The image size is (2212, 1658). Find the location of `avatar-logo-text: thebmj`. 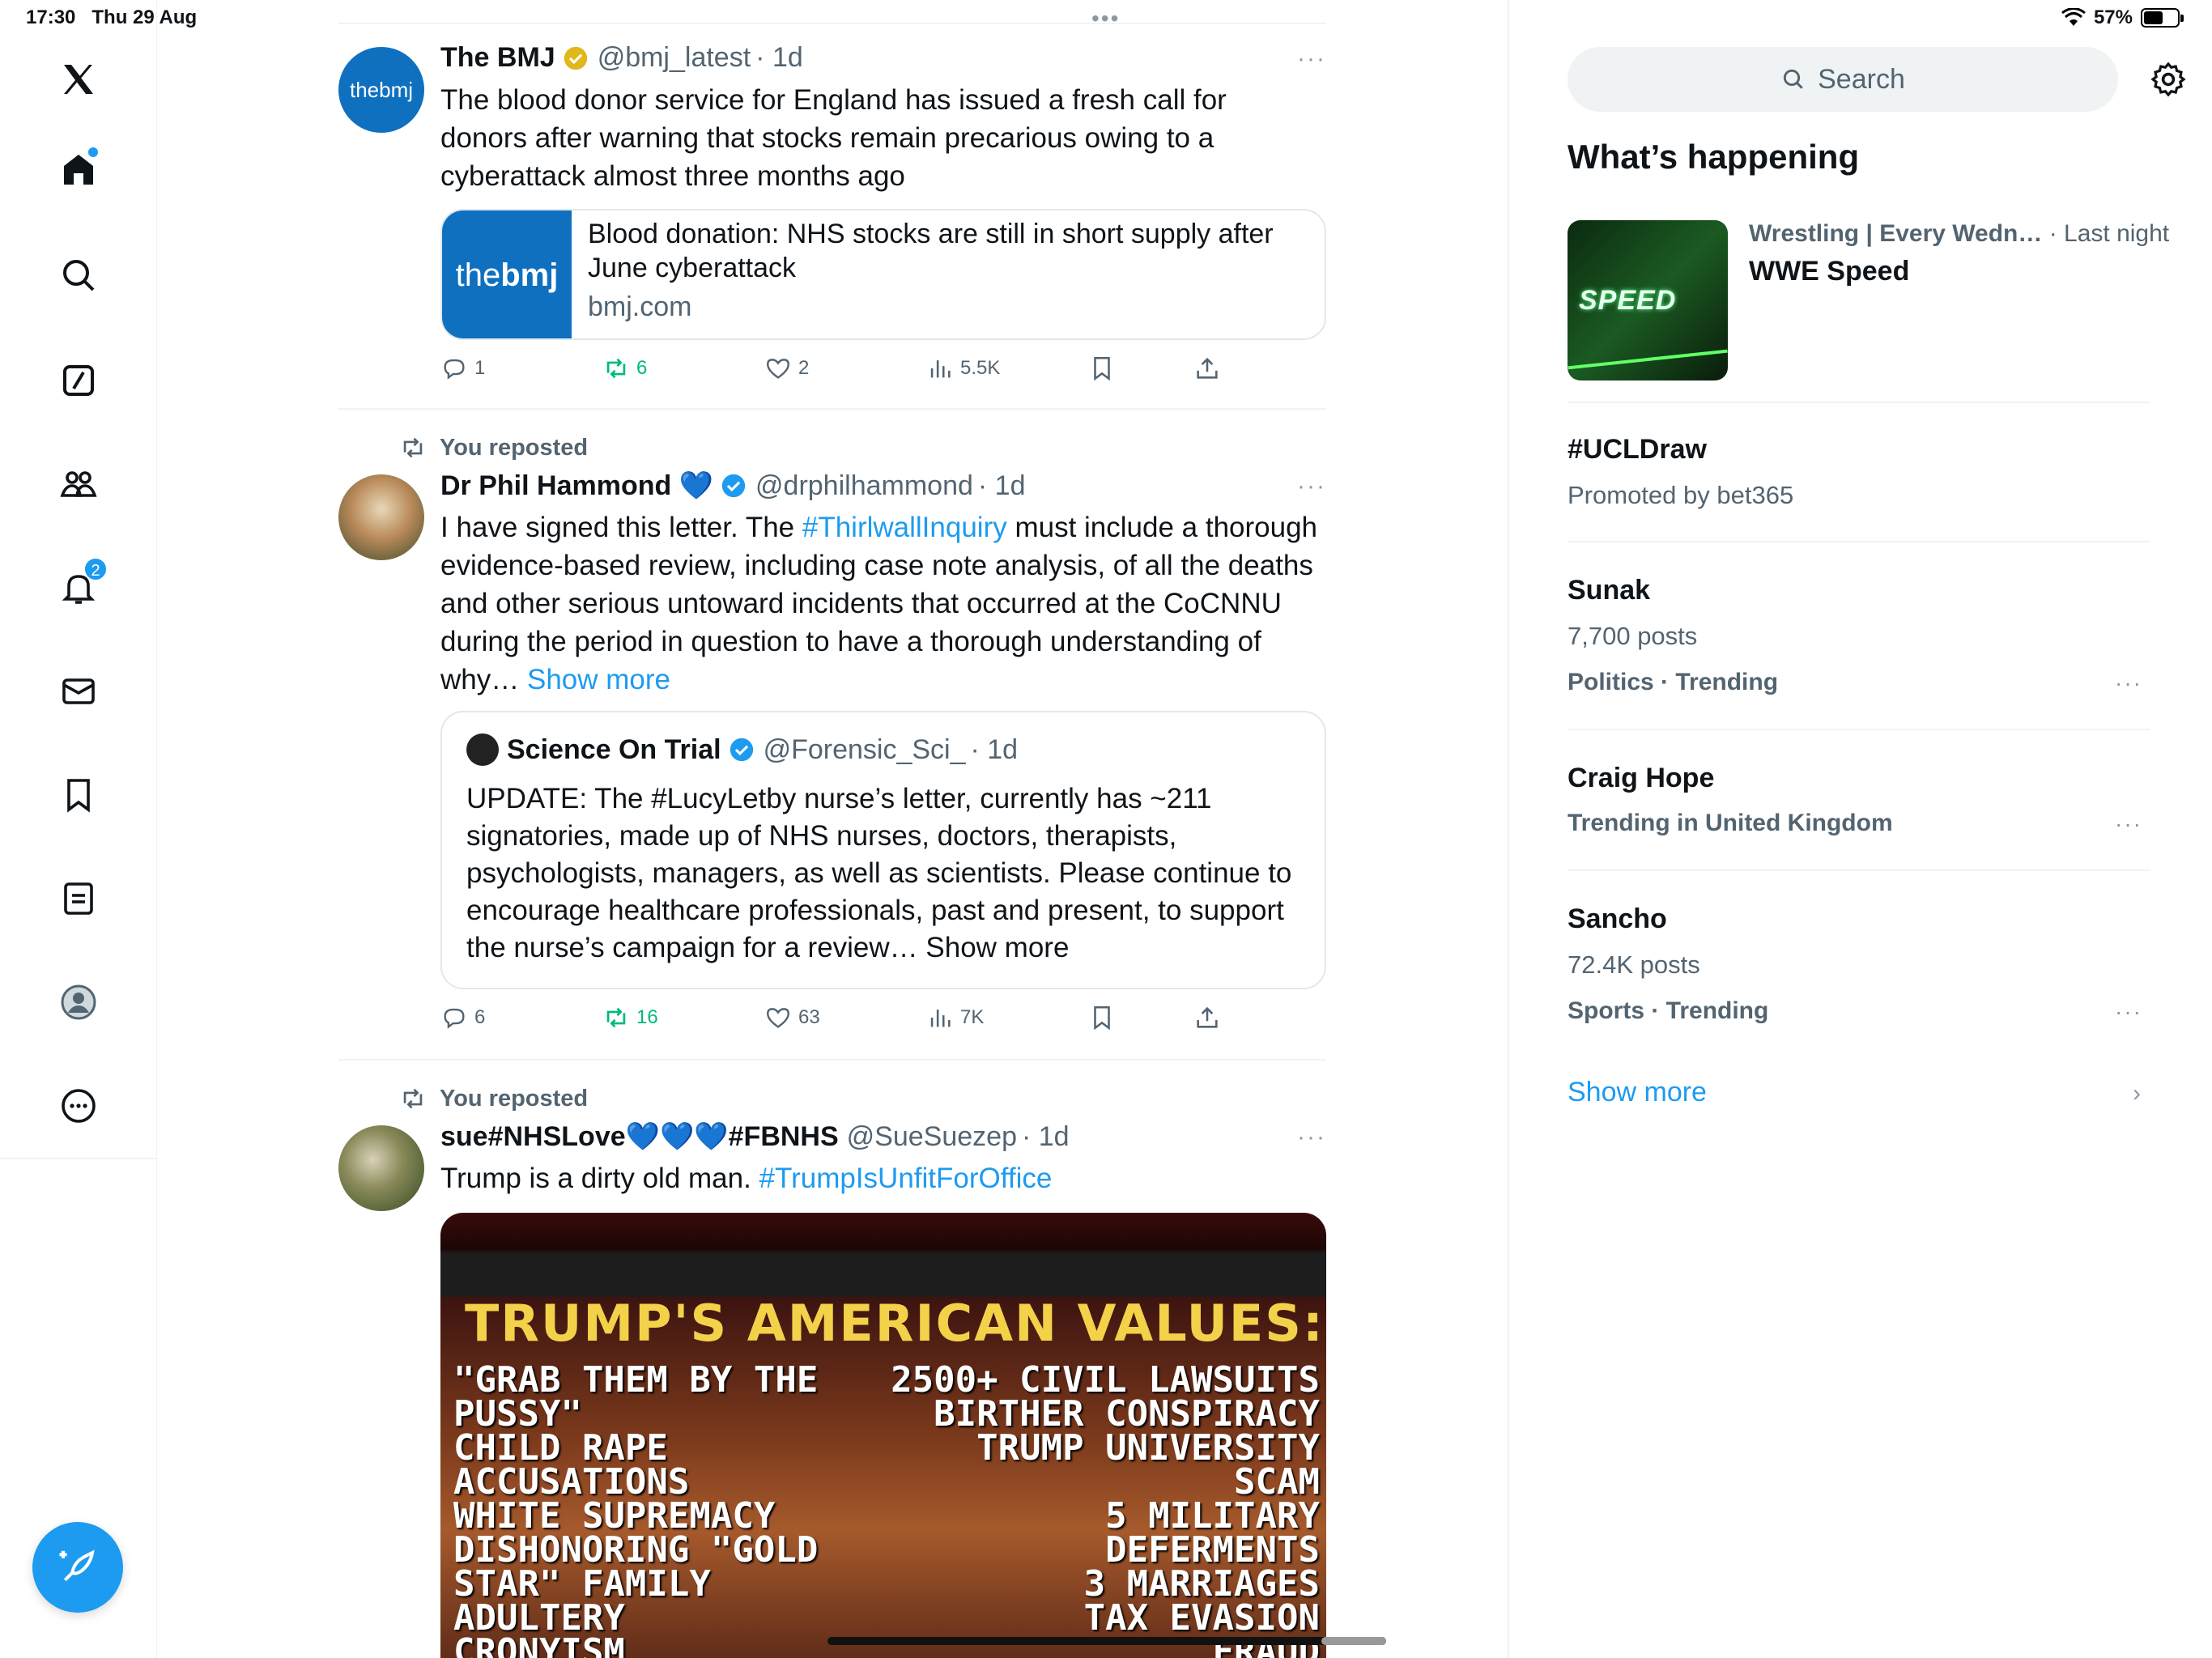

avatar-logo-text: thebmj is located at coordinates (382, 89).